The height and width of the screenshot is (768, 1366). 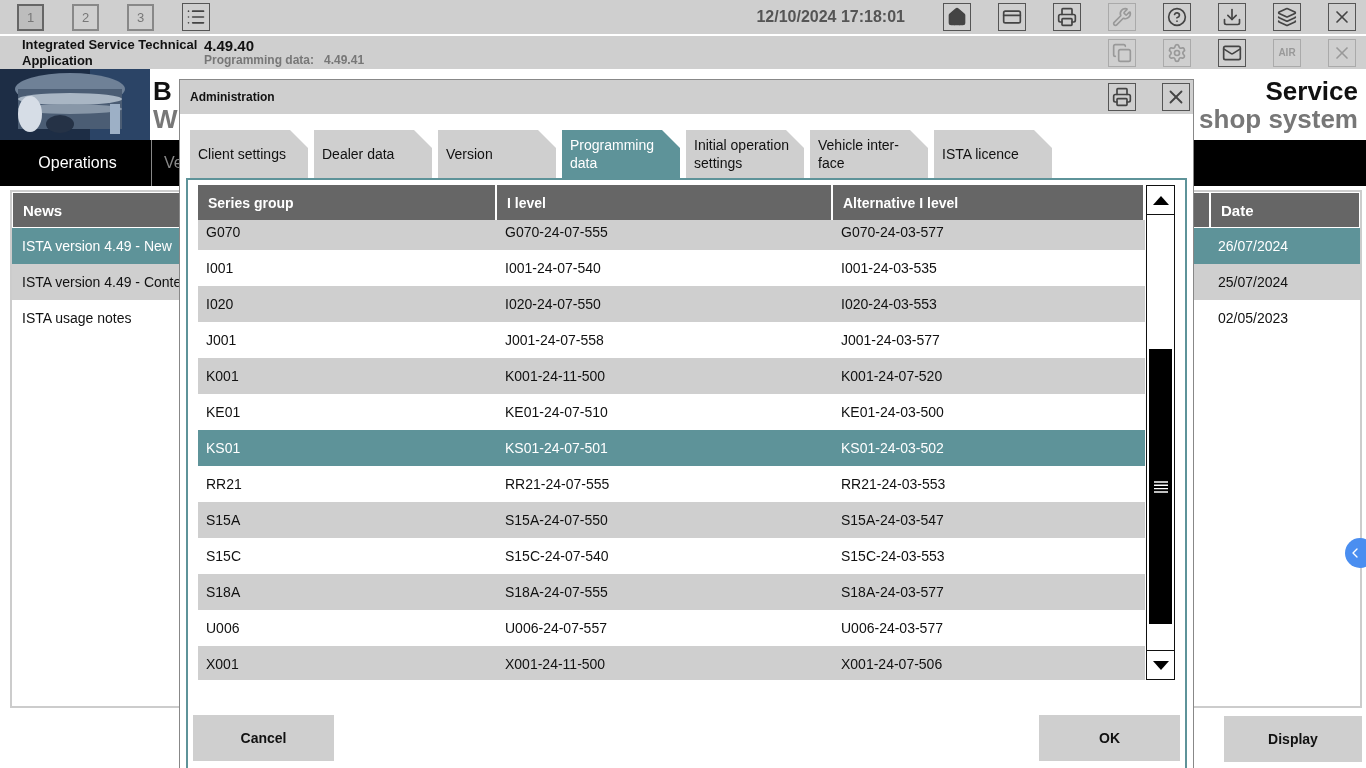 I want to click on table-cell-text: J001, so click(x=221, y=340).